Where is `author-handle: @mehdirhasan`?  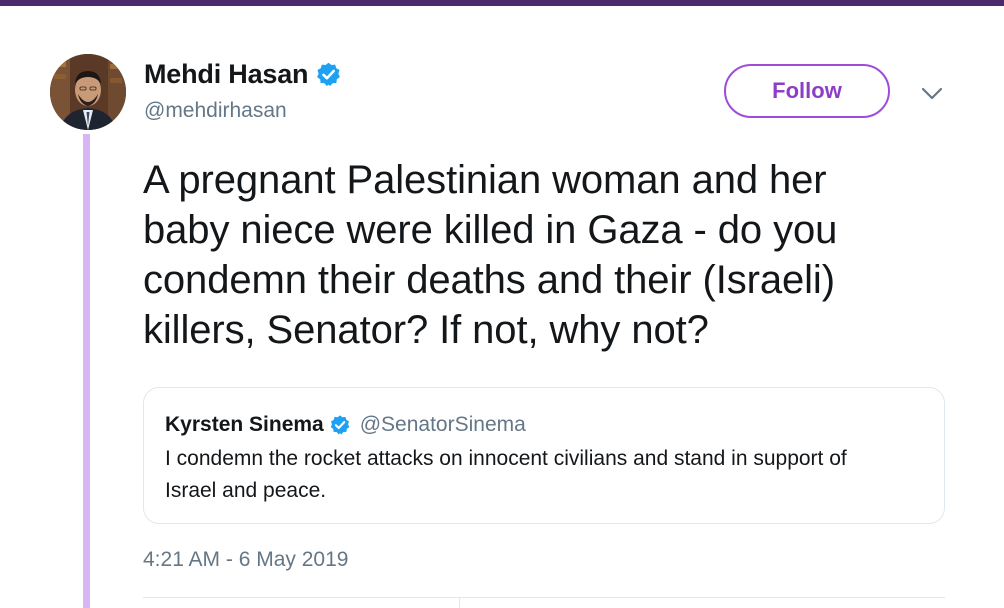 author-handle: @mehdirhasan is located at coordinates (215, 111).